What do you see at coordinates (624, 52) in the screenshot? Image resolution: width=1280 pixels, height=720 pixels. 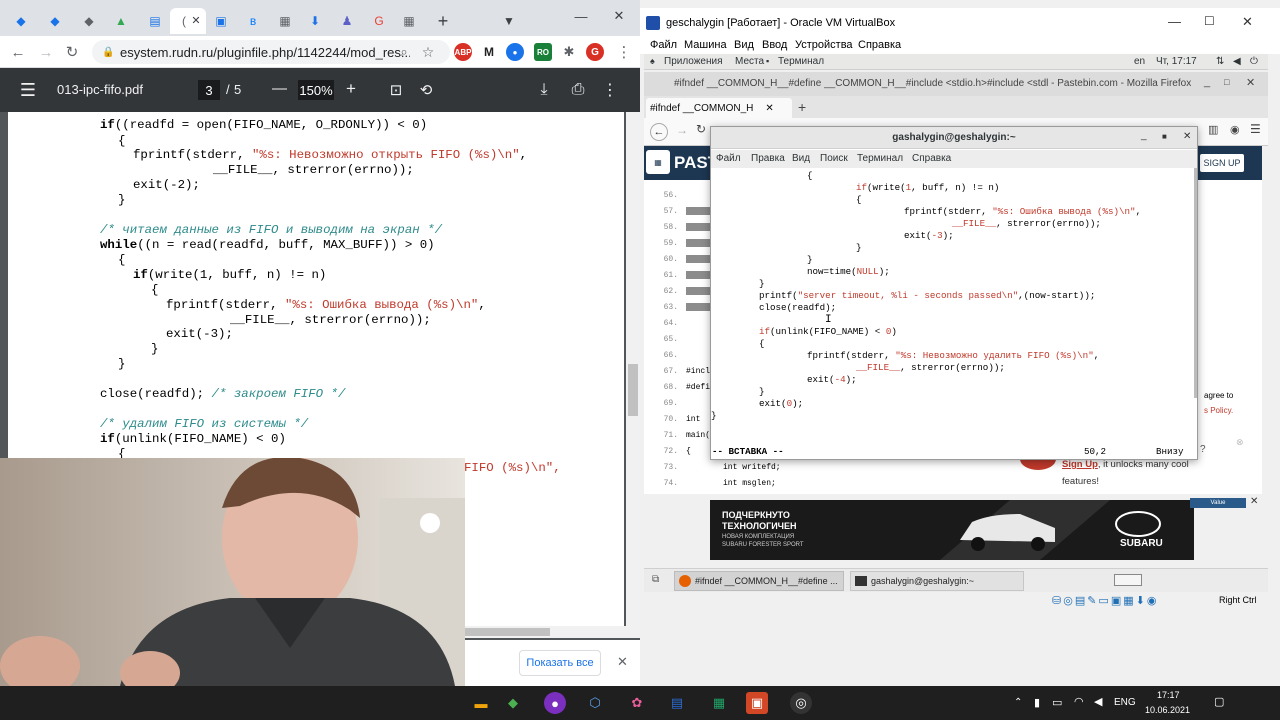 I see `chrome-menu-icon: ⋮` at bounding box center [624, 52].